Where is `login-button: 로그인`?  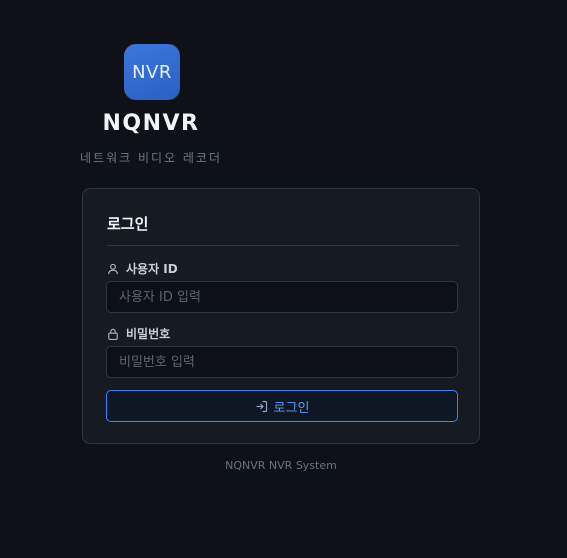
login-button: 로그인 is located at coordinates (282, 406).